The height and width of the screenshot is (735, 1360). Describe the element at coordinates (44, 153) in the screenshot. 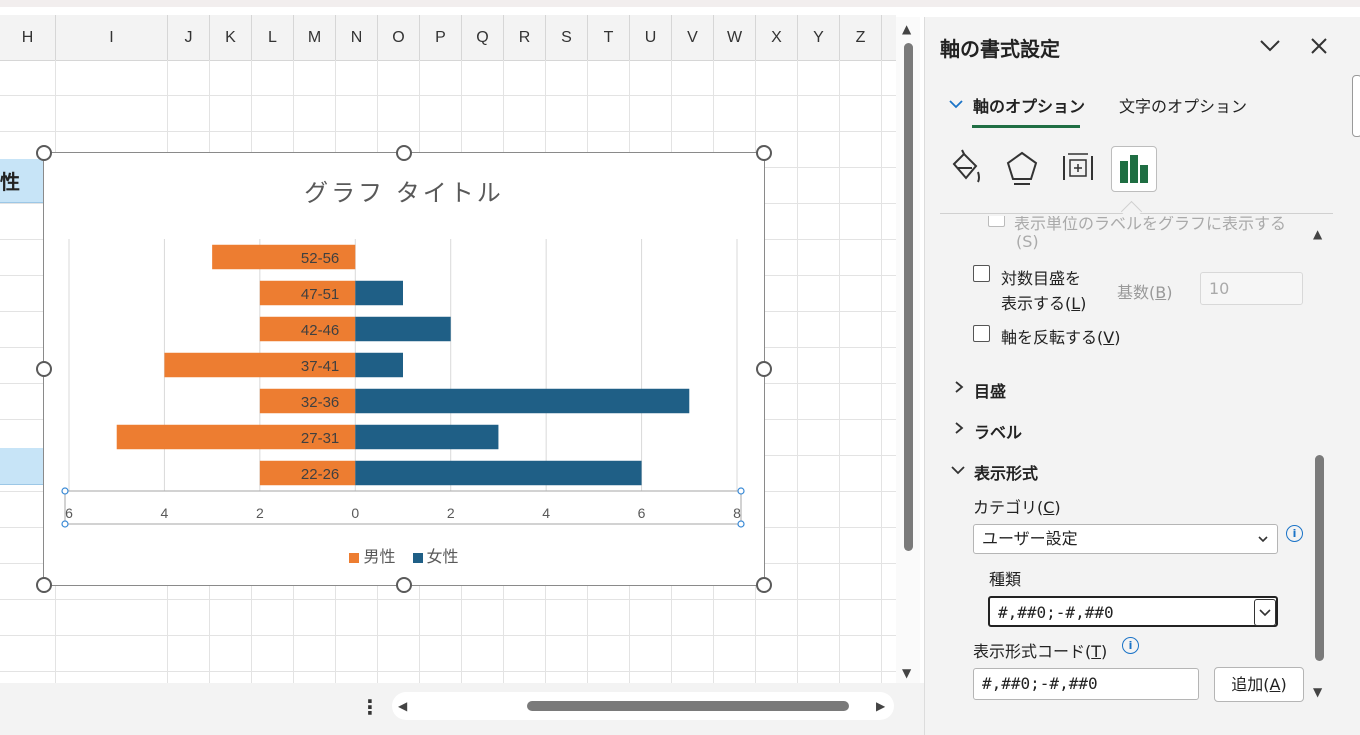

I see `resize-handle-tl` at that location.